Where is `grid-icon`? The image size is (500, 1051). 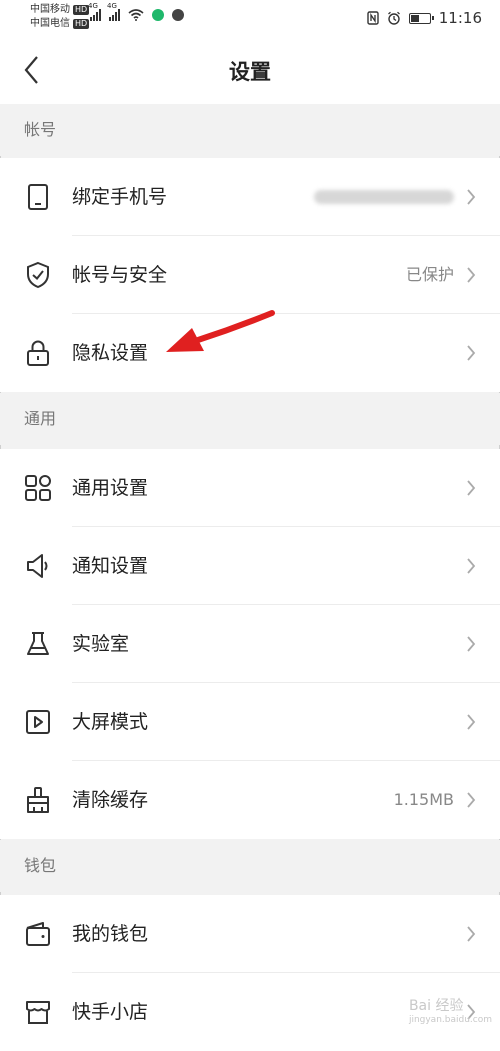 grid-icon is located at coordinates (38, 488).